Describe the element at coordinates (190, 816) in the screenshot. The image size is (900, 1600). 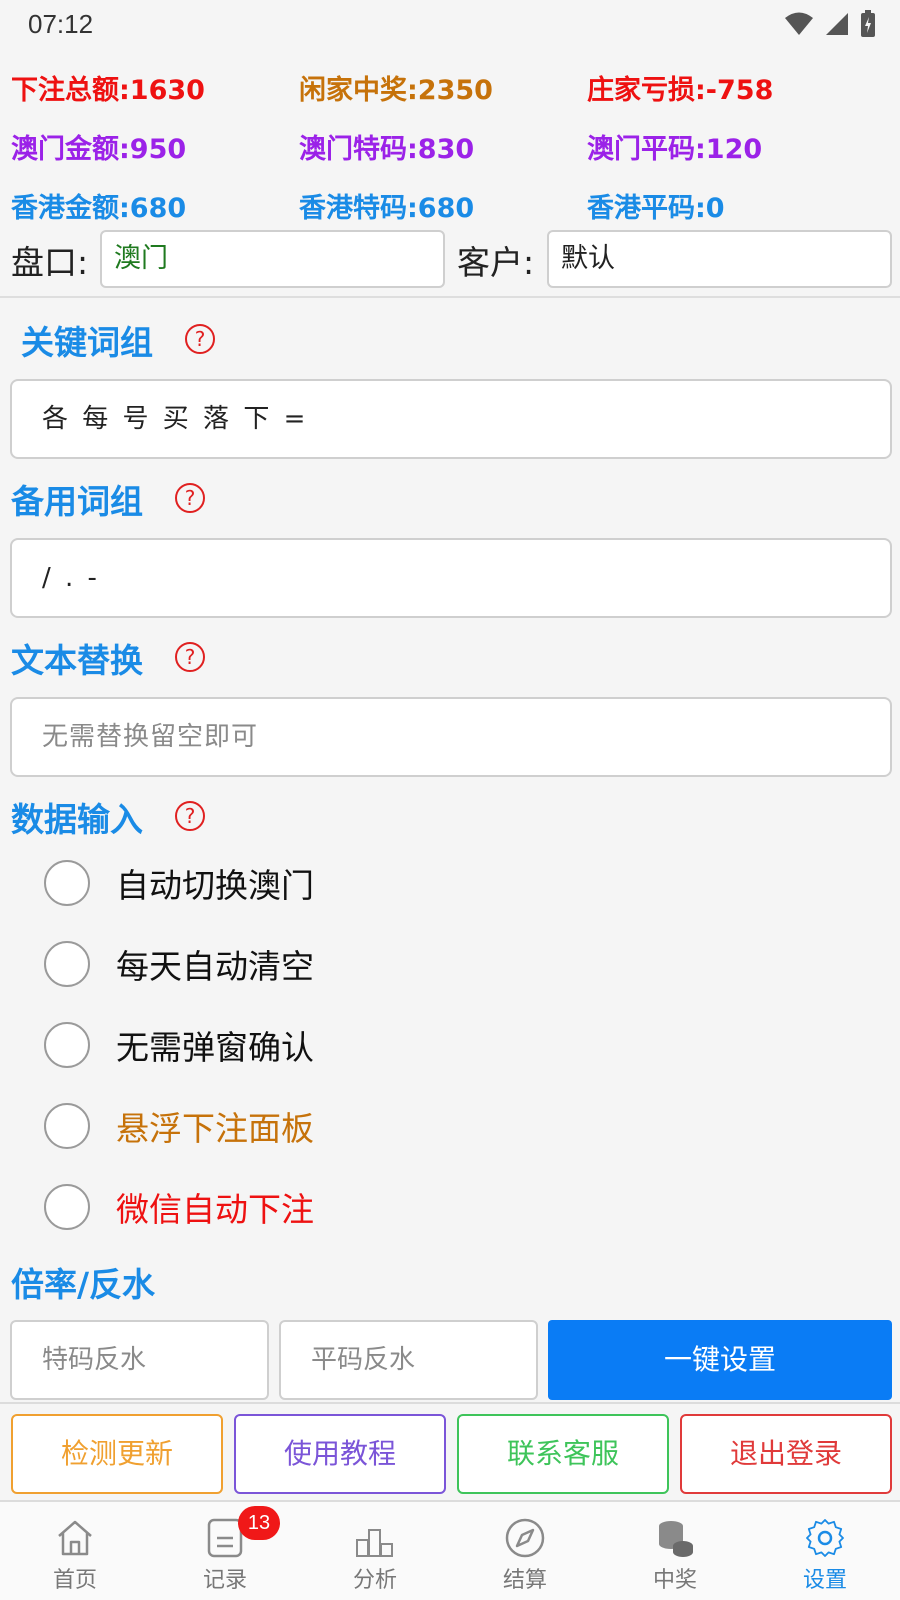
I see `data-input-help-icon: ?` at that location.